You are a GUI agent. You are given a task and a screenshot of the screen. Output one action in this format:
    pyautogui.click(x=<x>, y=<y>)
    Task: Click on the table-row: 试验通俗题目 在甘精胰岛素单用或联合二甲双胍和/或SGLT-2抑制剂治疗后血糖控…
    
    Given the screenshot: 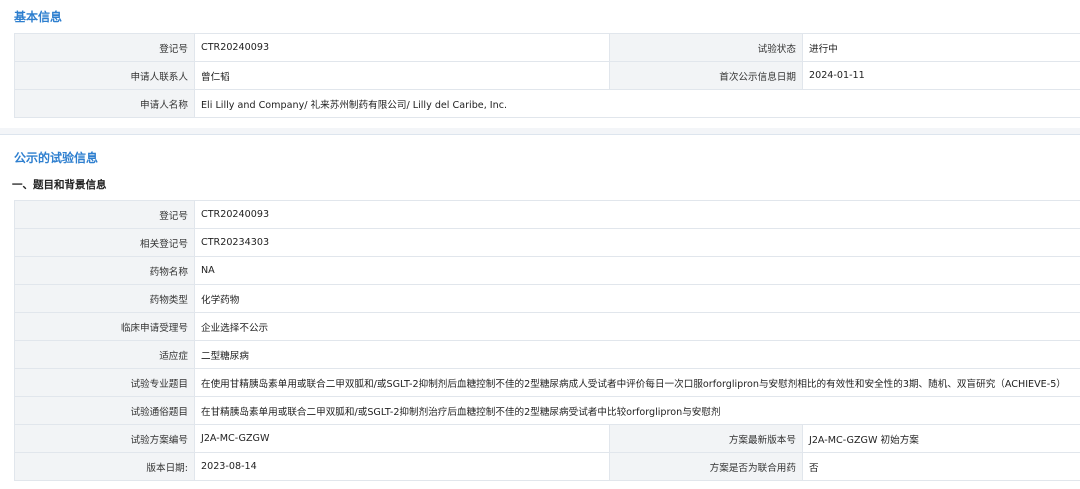 What is the action you would take?
    pyautogui.click(x=547, y=410)
    